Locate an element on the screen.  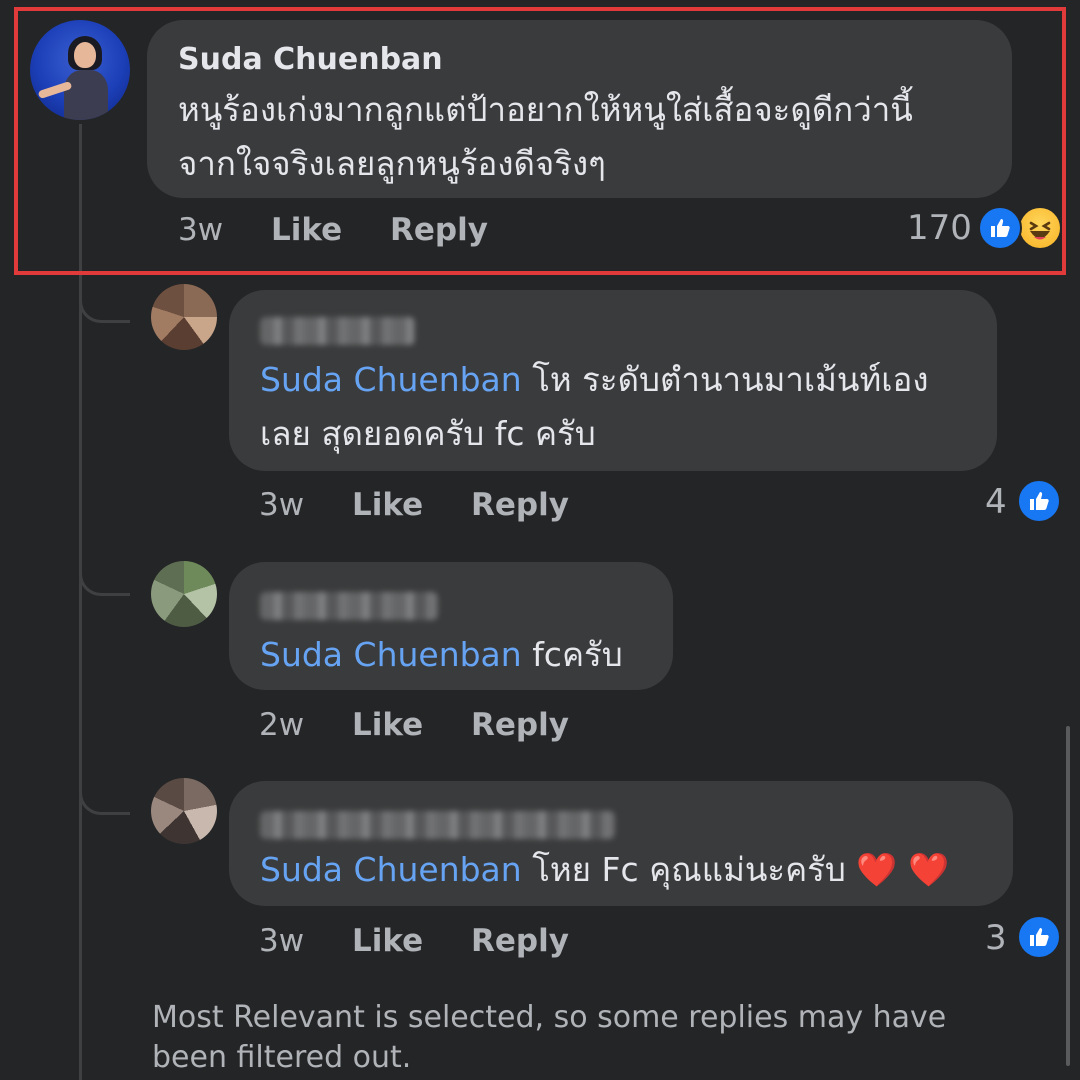
reply-text: Suda Chuenban โหย Fc คุณแม่นะครับ ❤️ ❤️ is located at coordinates (635, 870).